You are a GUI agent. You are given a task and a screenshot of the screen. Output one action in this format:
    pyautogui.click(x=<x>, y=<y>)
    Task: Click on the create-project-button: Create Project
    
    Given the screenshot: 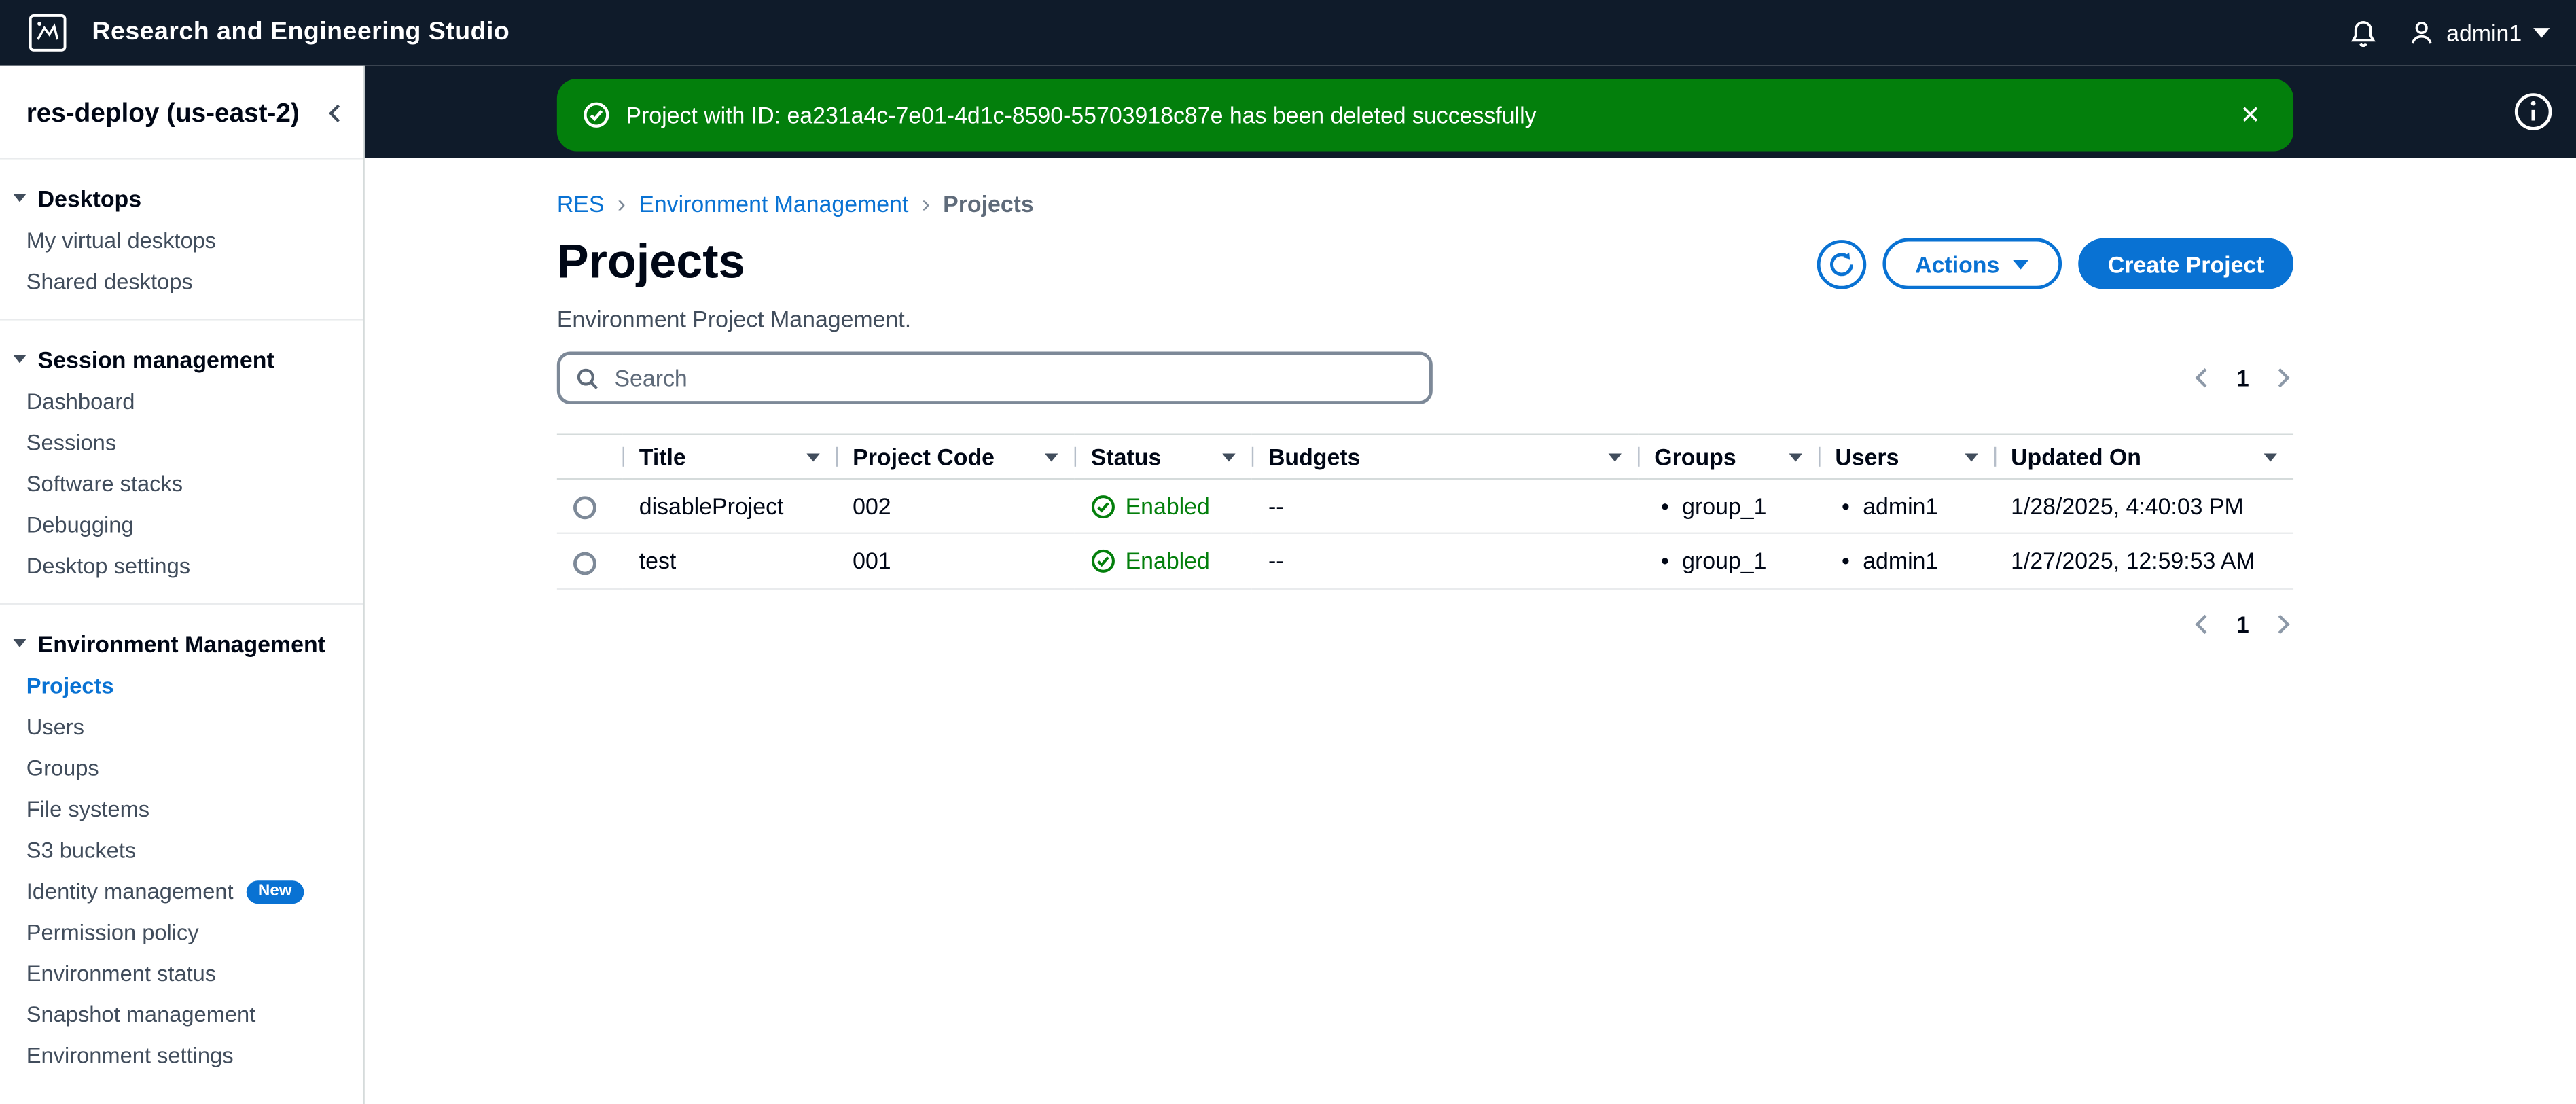 What is the action you would take?
    pyautogui.click(x=2186, y=263)
    